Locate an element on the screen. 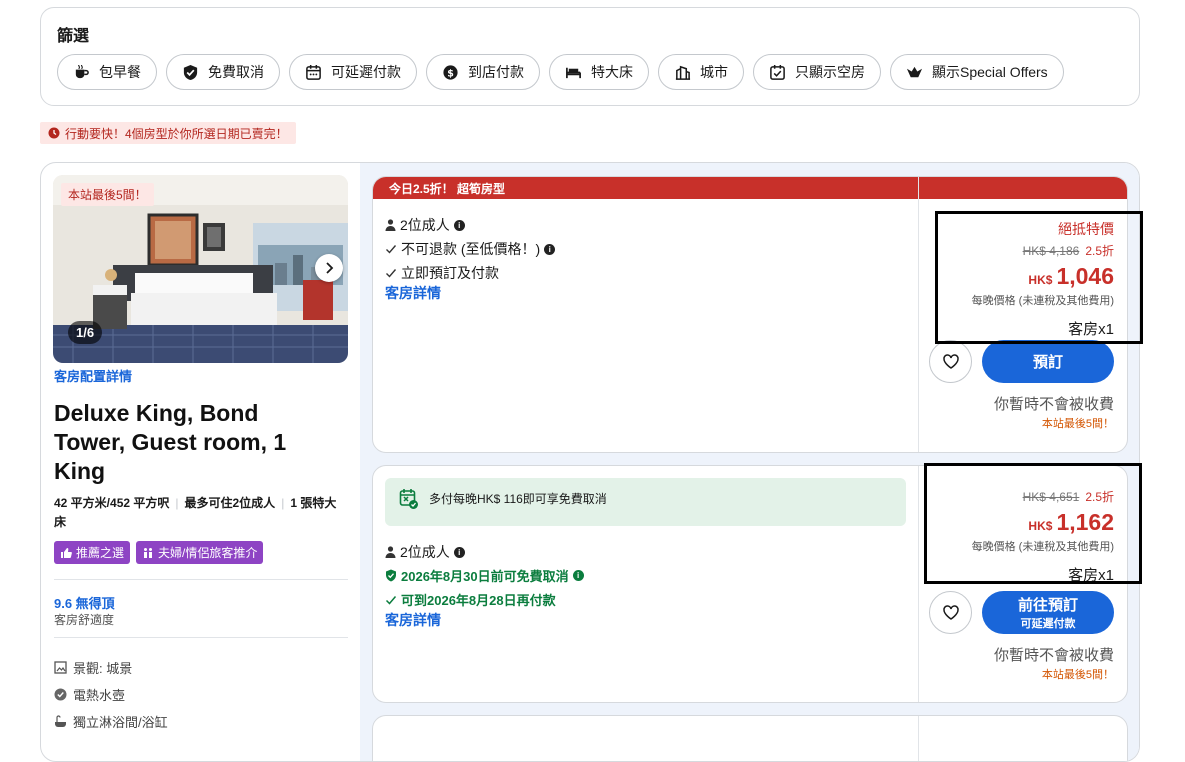 This screenshot has height=762, width=1185. action-row: 預訂 is located at coordinates (1021, 361).